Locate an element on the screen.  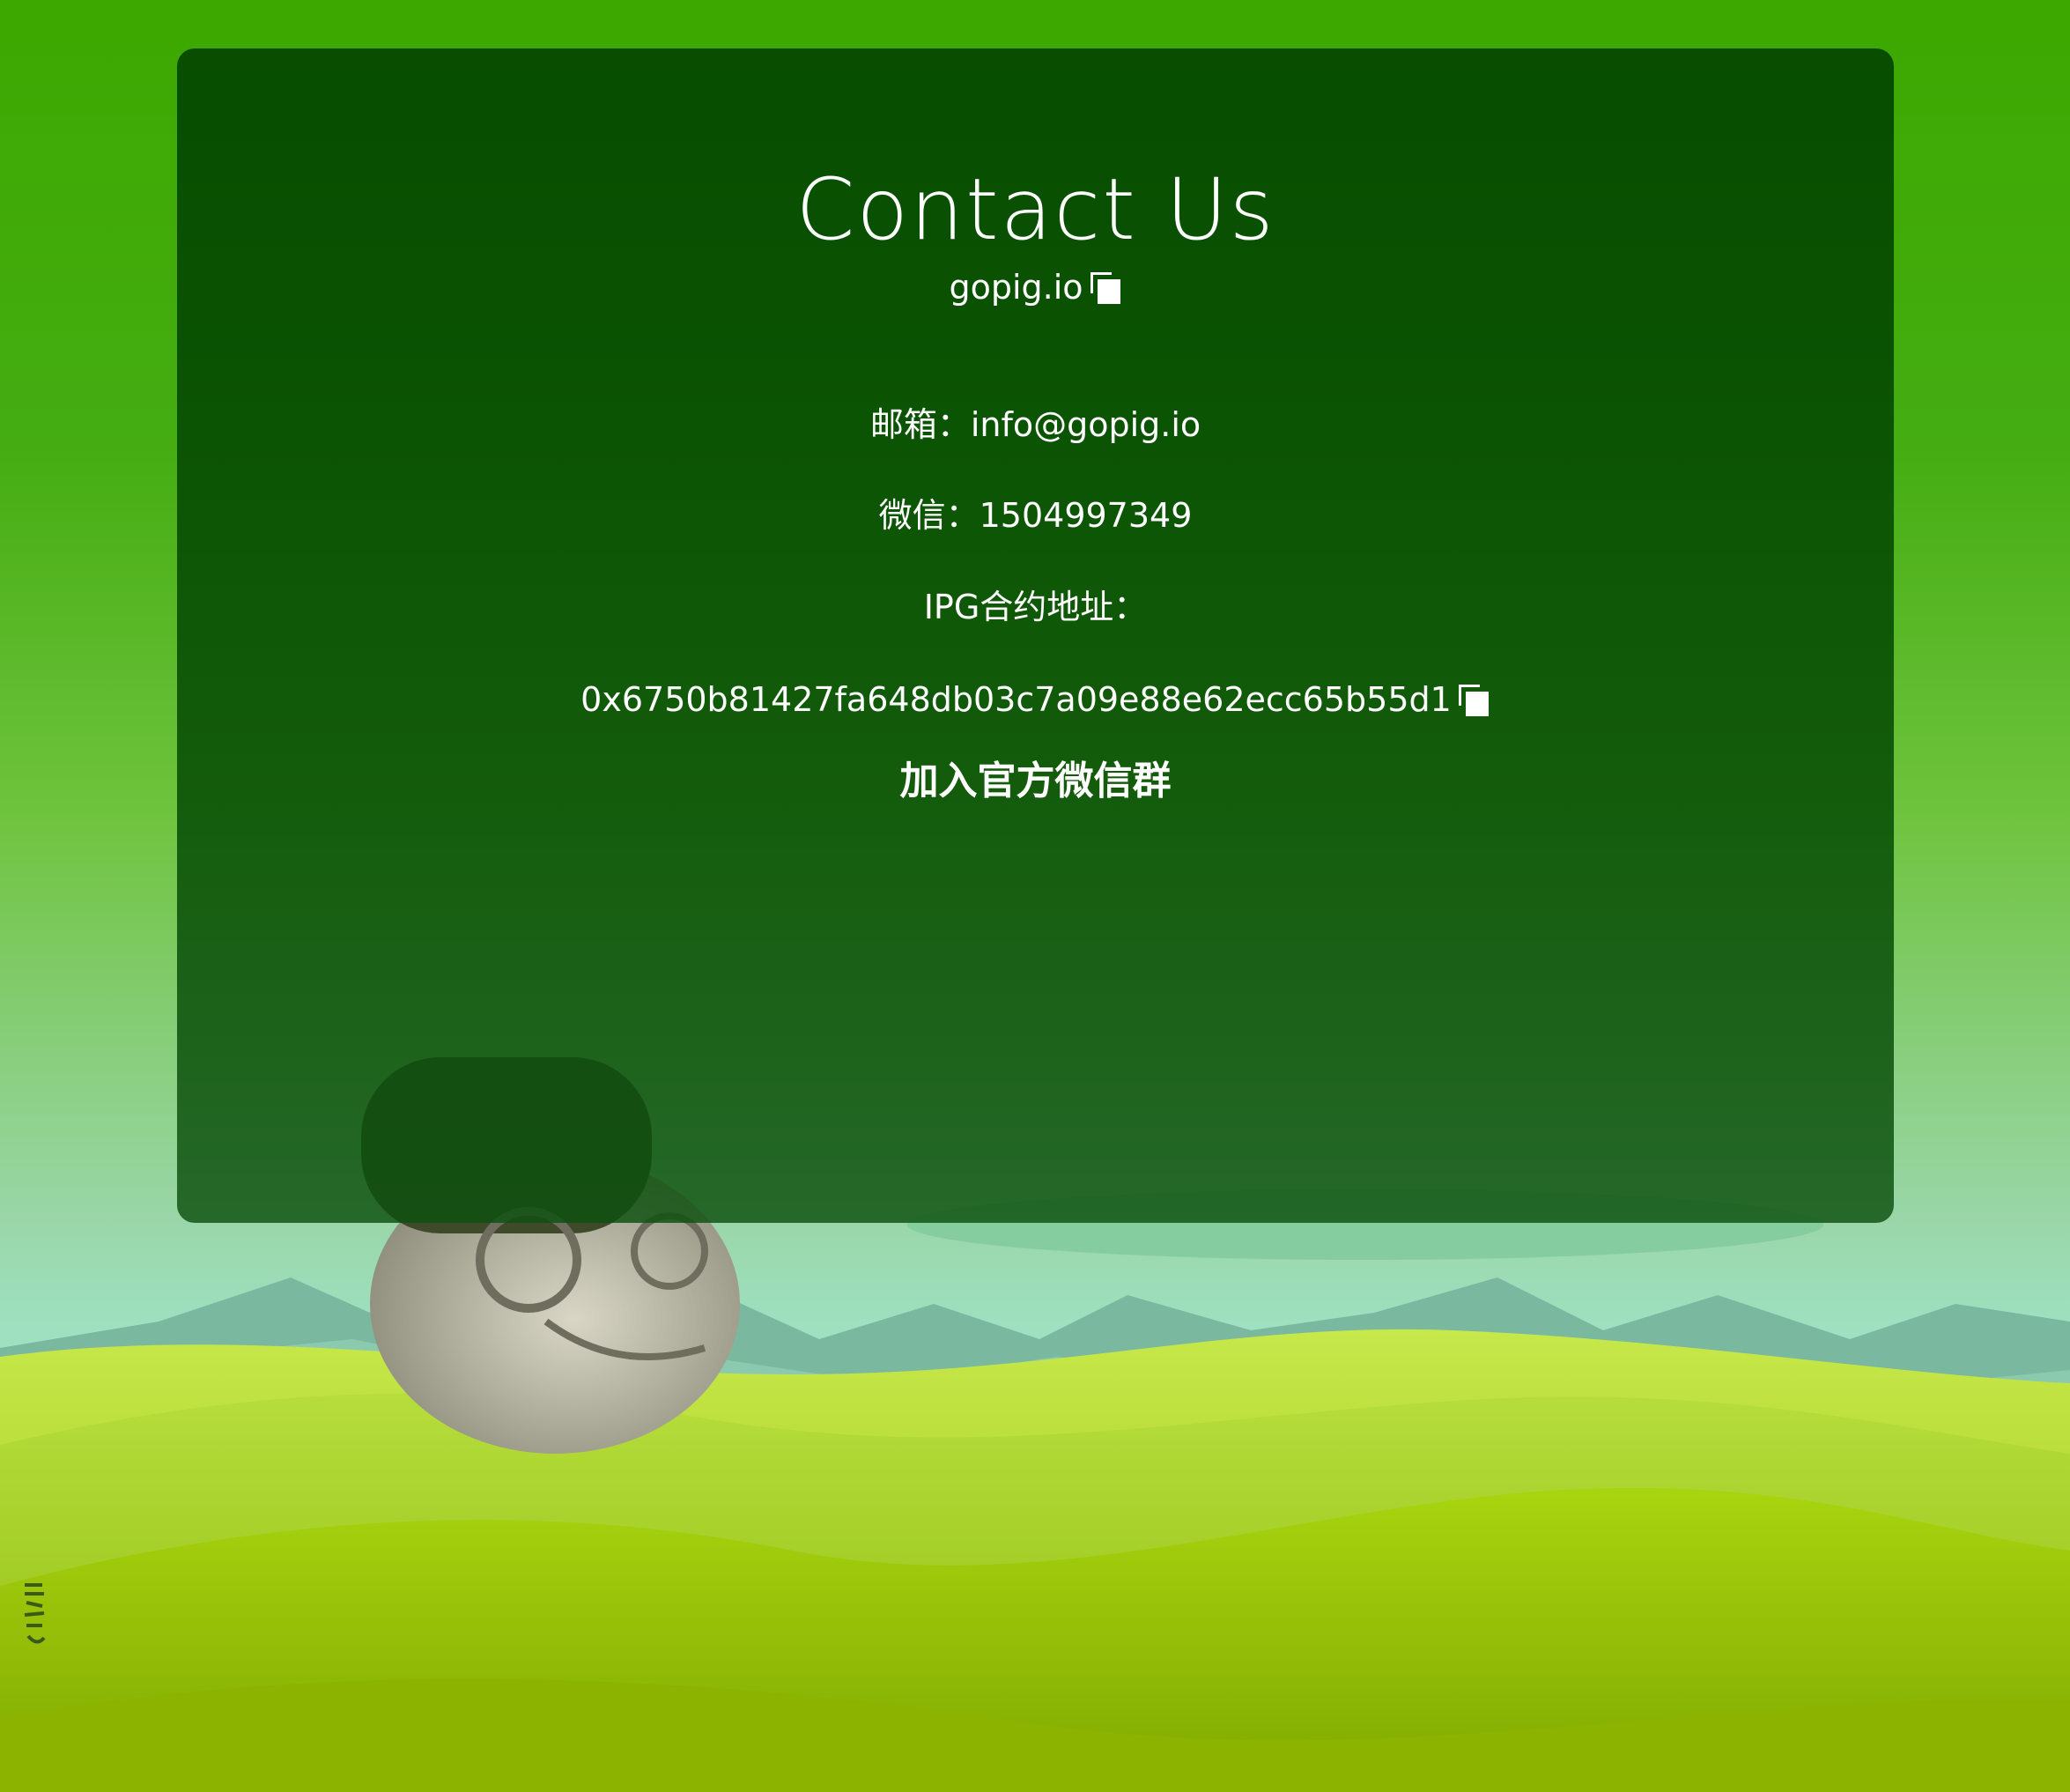
page-title: Contact Us is located at coordinates (1035, 209).